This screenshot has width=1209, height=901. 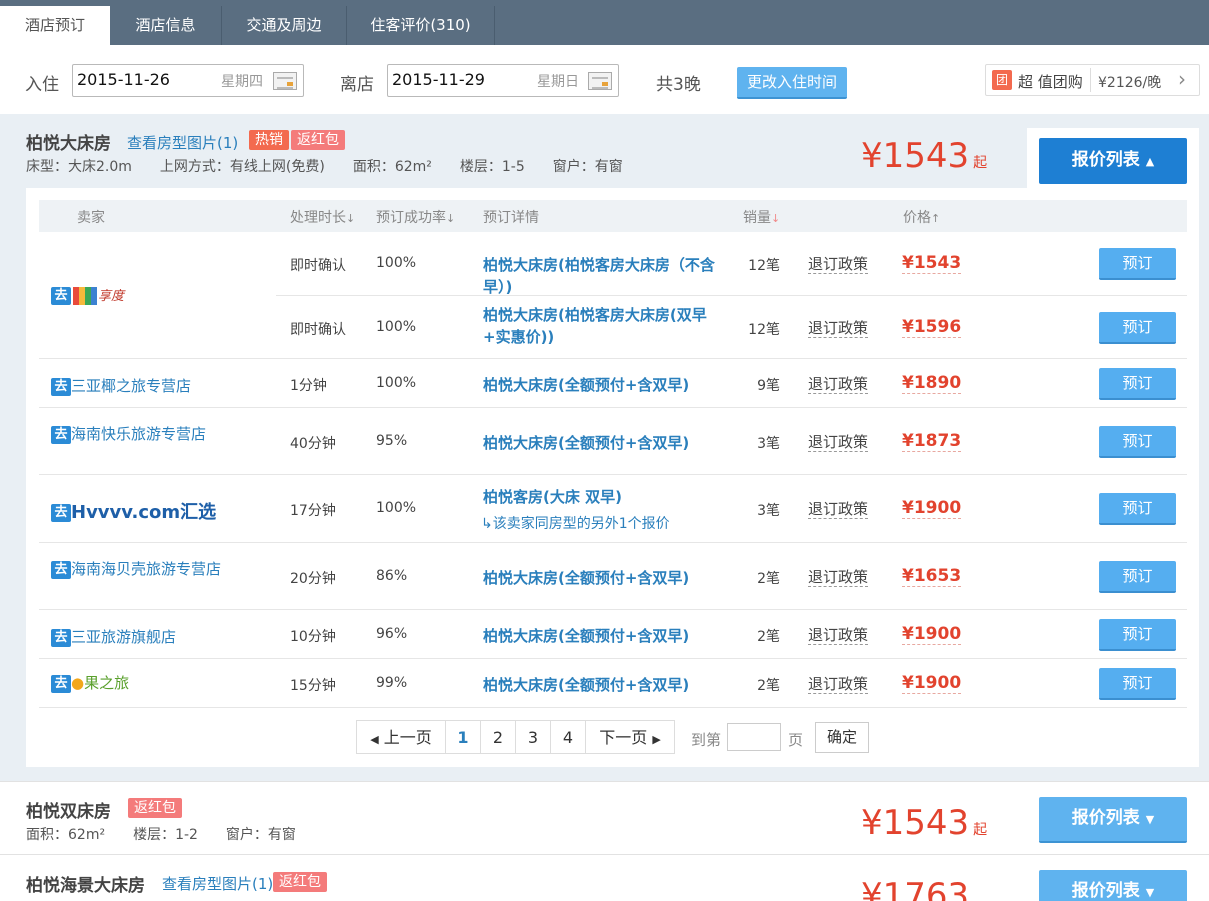 I want to click on seller-sanya-lvyou: 去三亚旅游旗舰店, so click(x=113, y=636).